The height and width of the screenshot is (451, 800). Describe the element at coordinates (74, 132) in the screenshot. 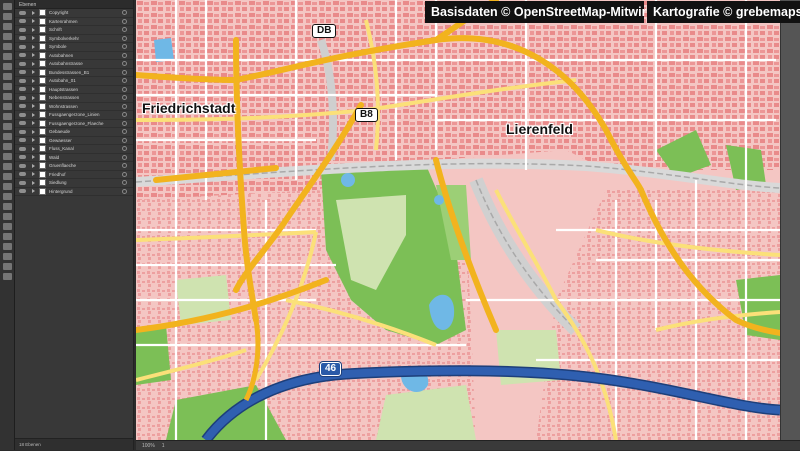

I see `layer-row: Gebaeude` at that location.